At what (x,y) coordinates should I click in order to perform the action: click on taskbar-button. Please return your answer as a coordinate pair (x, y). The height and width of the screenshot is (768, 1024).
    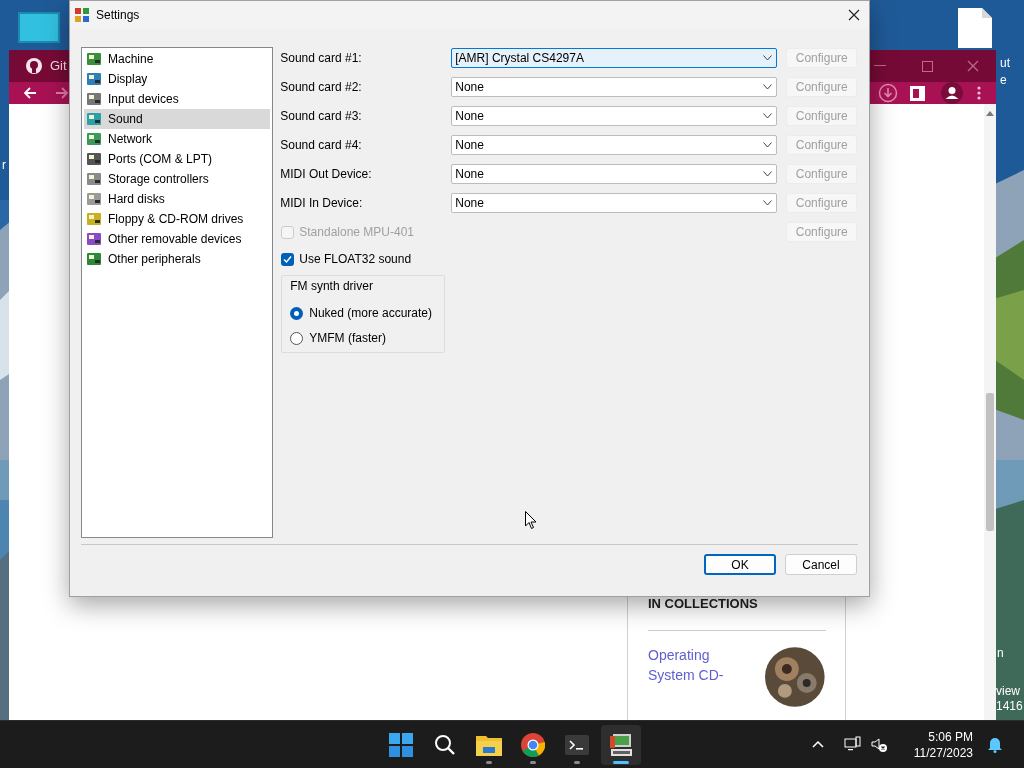
    Looking at the image, I should click on (621, 745).